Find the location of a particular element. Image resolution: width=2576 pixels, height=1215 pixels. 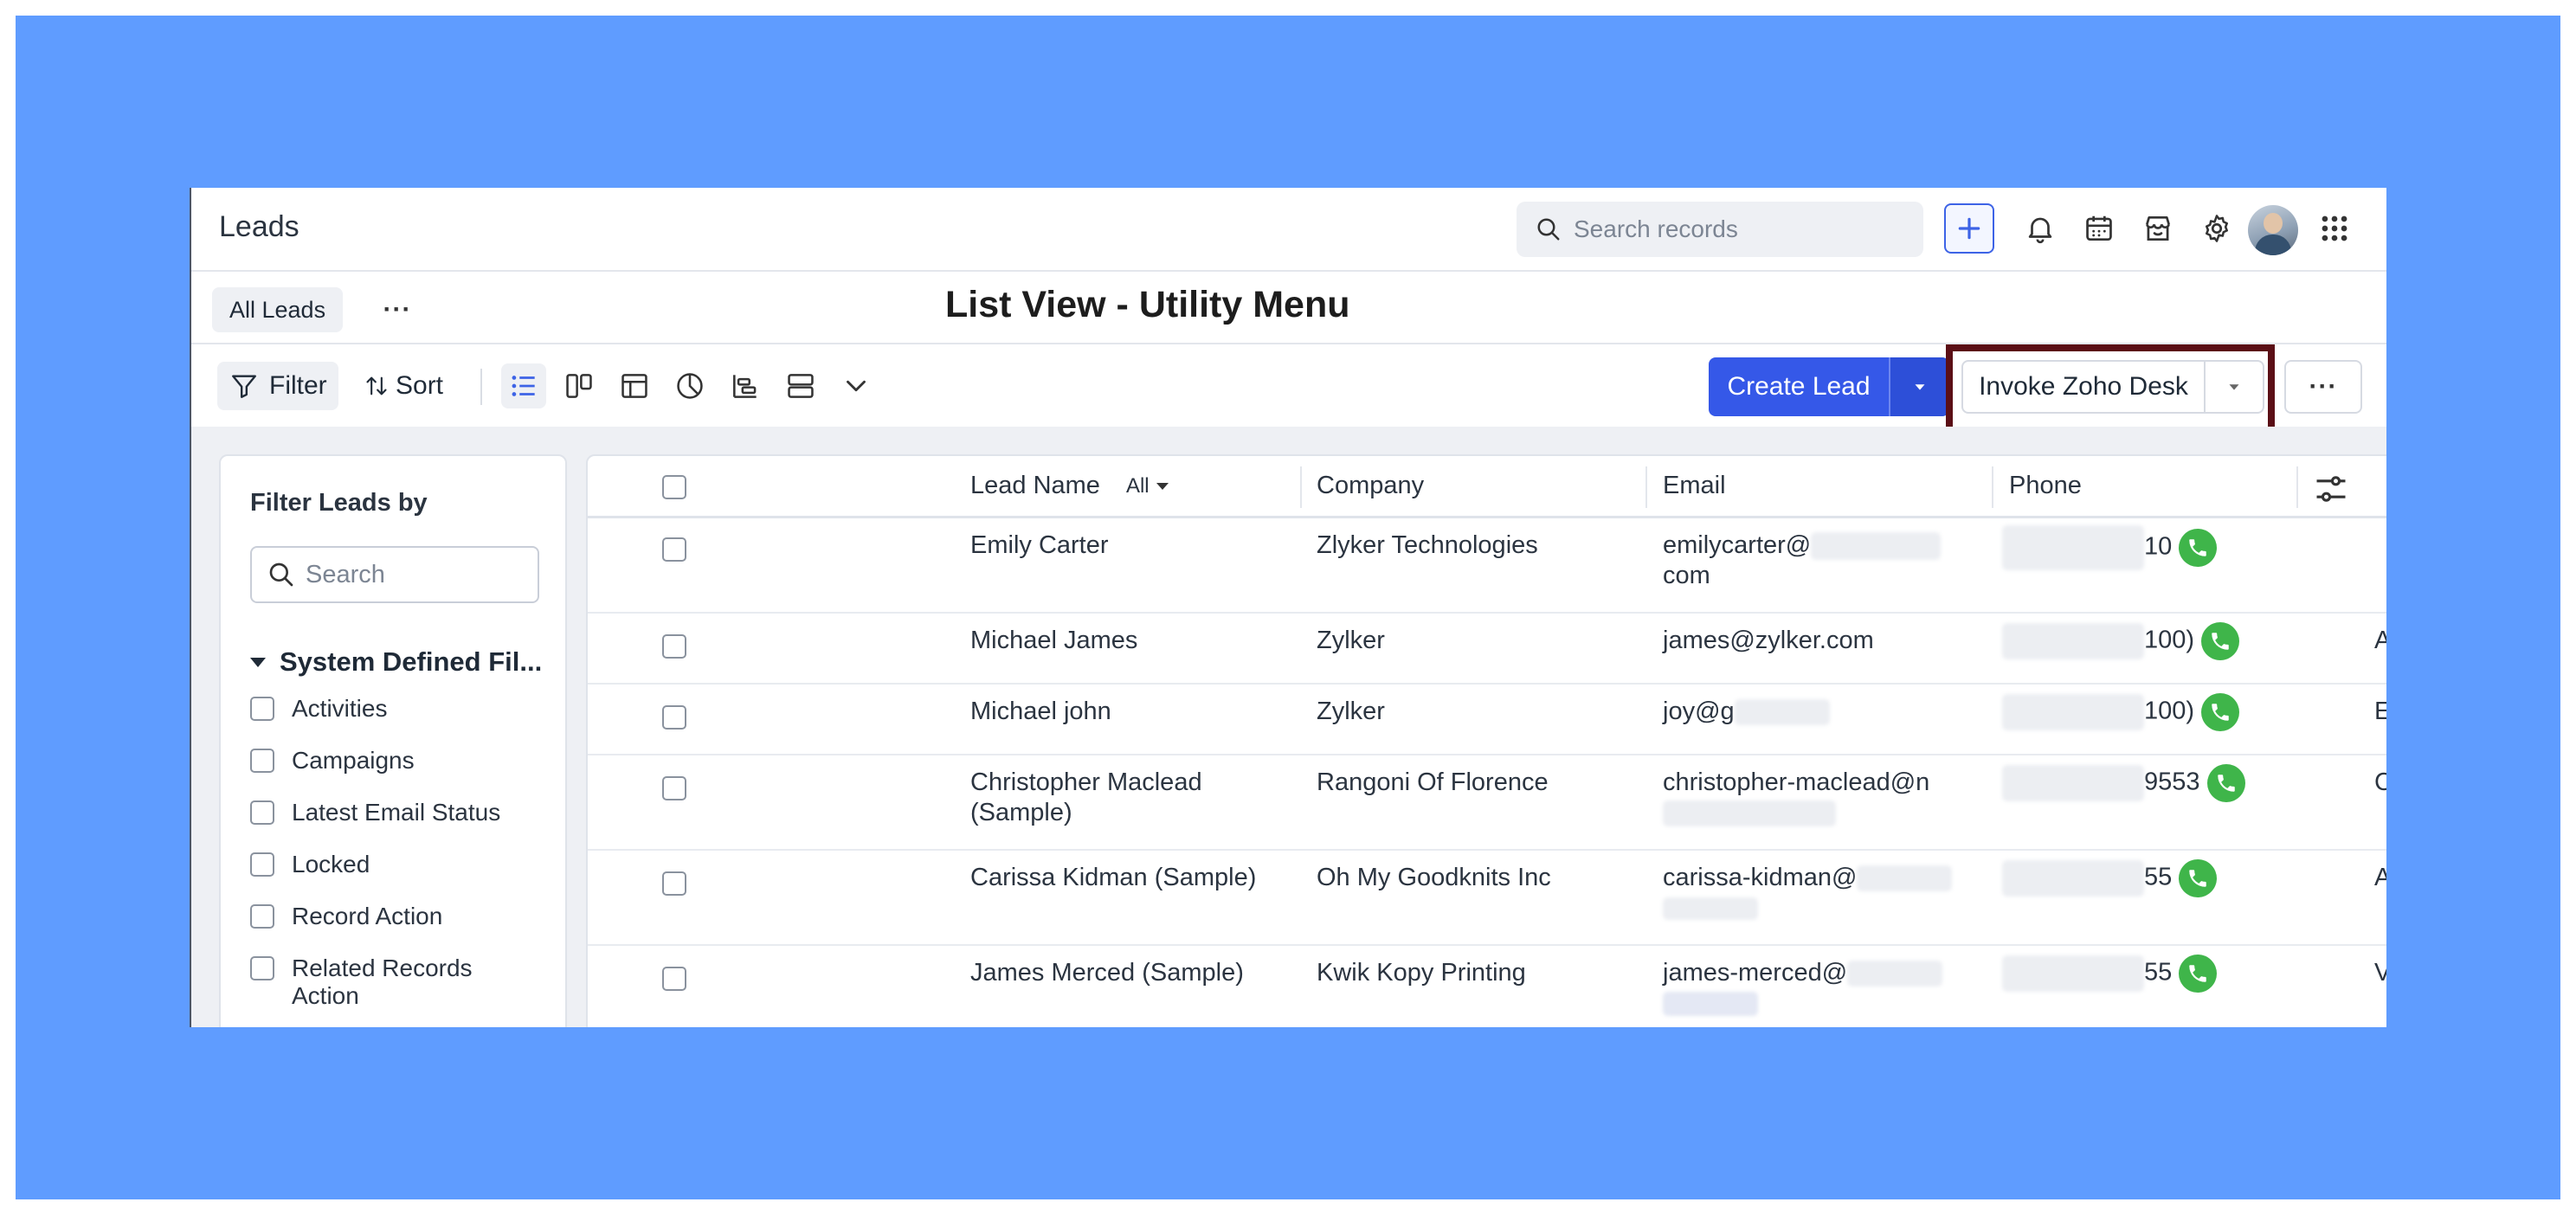

global-search is located at coordinates (1720, 229).